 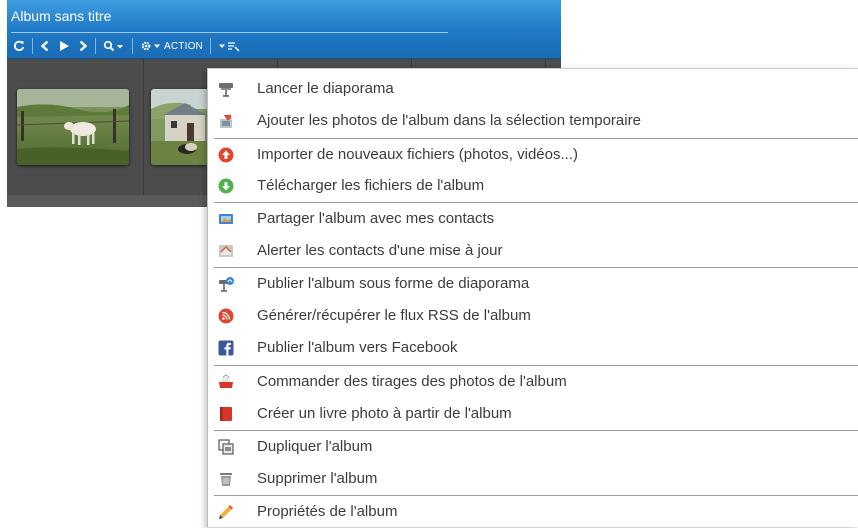 I want to click on menu-item-duplicate-album: Dupliquer l'album, so click(x=533, y=447).